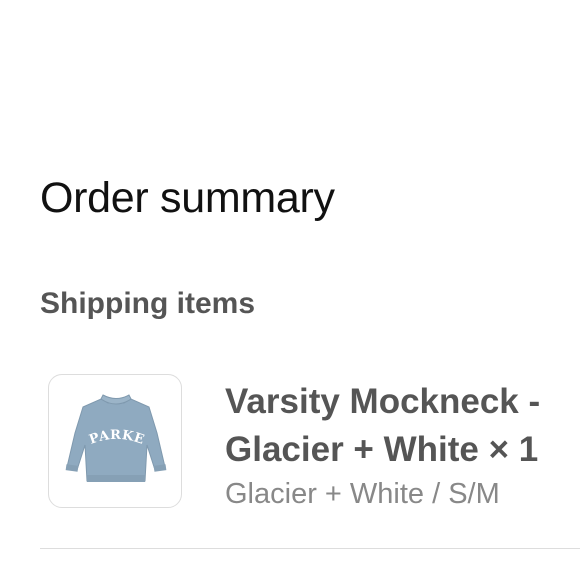 The image size is (580, 580). Describe the element at coordinates (402, 426) in the screenshot. I see `item-name: Varsity Mockneck - Glacier + White × 1` at that location.